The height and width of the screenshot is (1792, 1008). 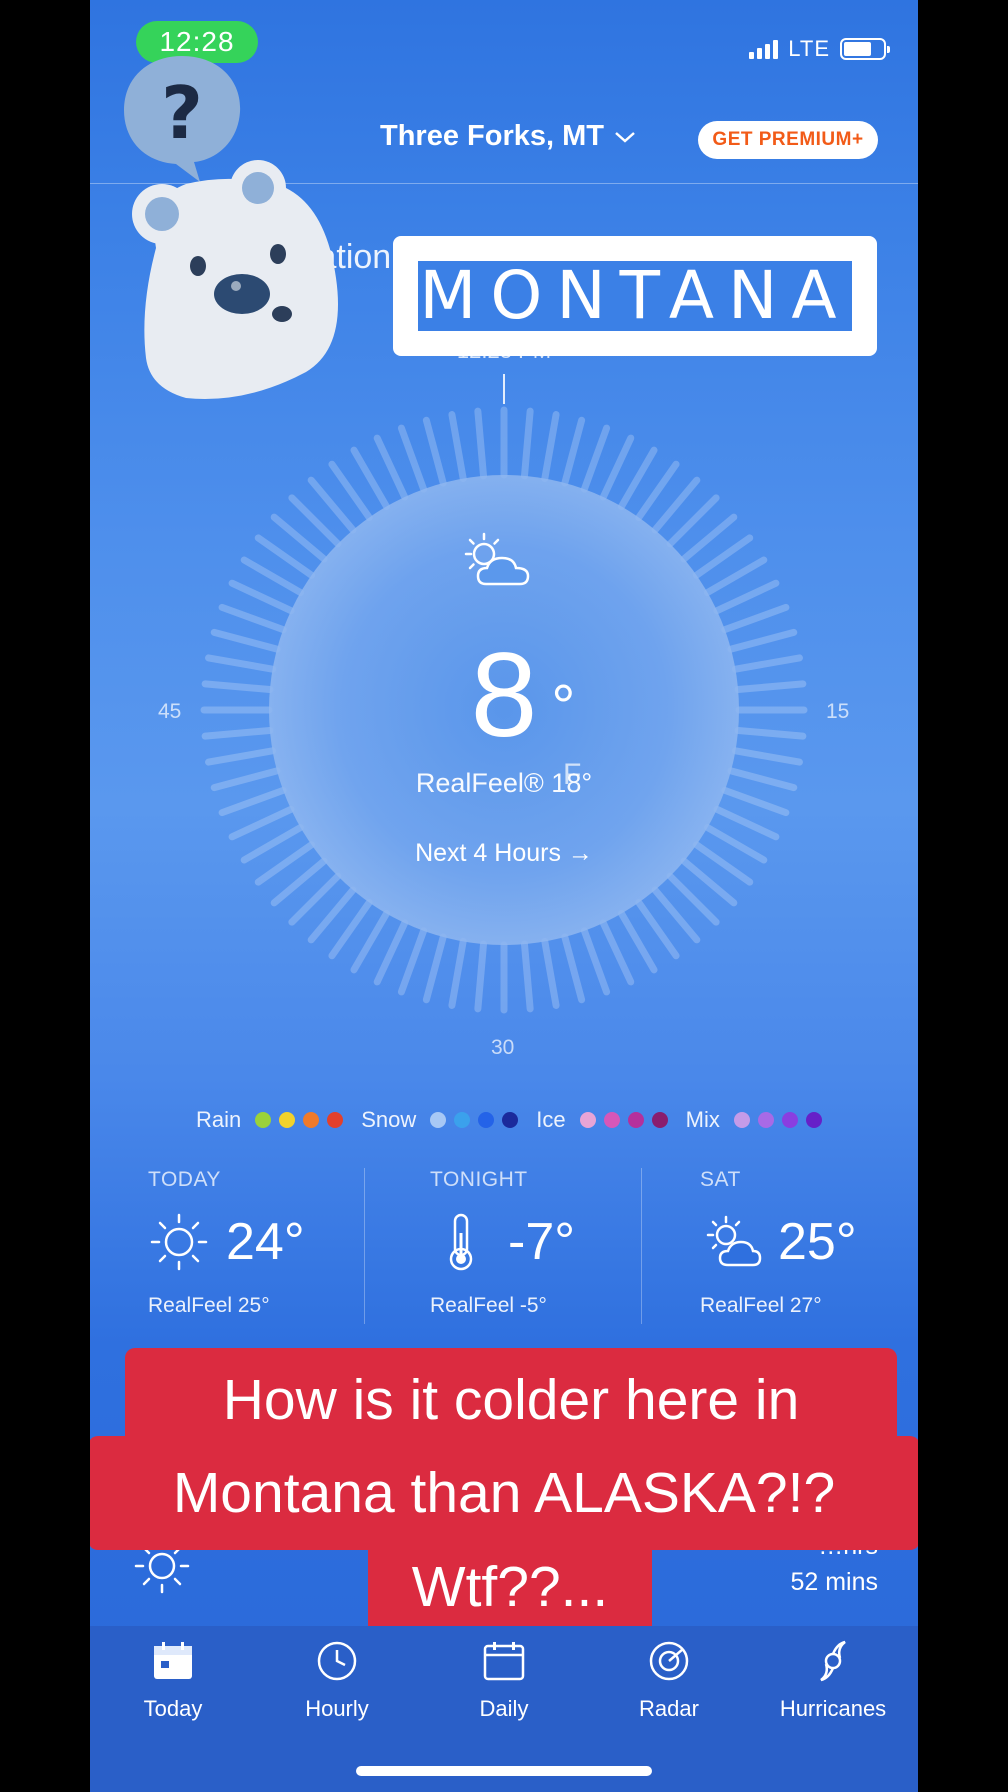 What do you see at coordinates (504, 1708) in the screenshot?
I see `tab-label: Daily` at bounding box center [504, 1708].